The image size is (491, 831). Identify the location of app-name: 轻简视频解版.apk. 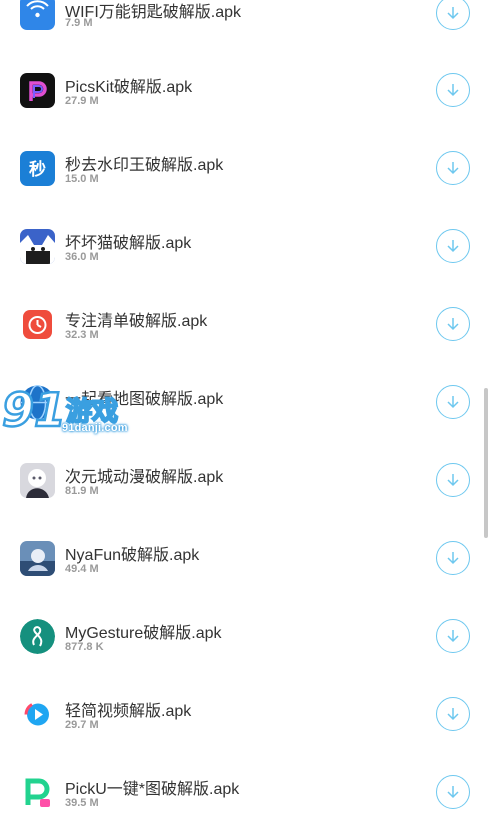
(128, 711).